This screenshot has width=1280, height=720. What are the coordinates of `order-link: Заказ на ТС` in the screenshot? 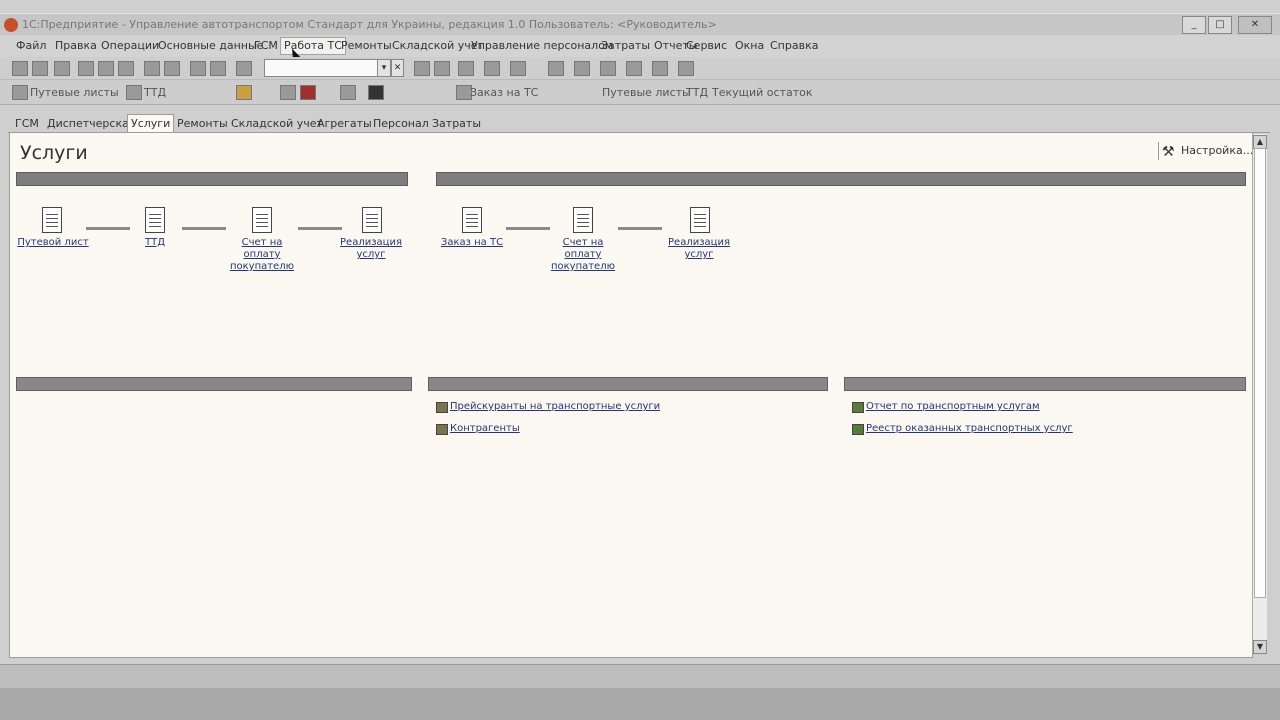 It's located at (472, 243).